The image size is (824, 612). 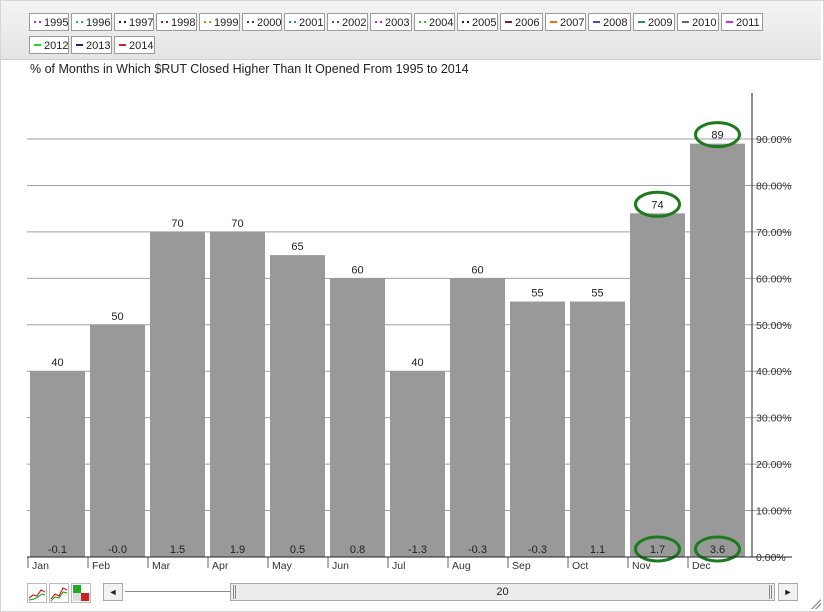 I want to click on bar-sep, so click(x=537, y=429).